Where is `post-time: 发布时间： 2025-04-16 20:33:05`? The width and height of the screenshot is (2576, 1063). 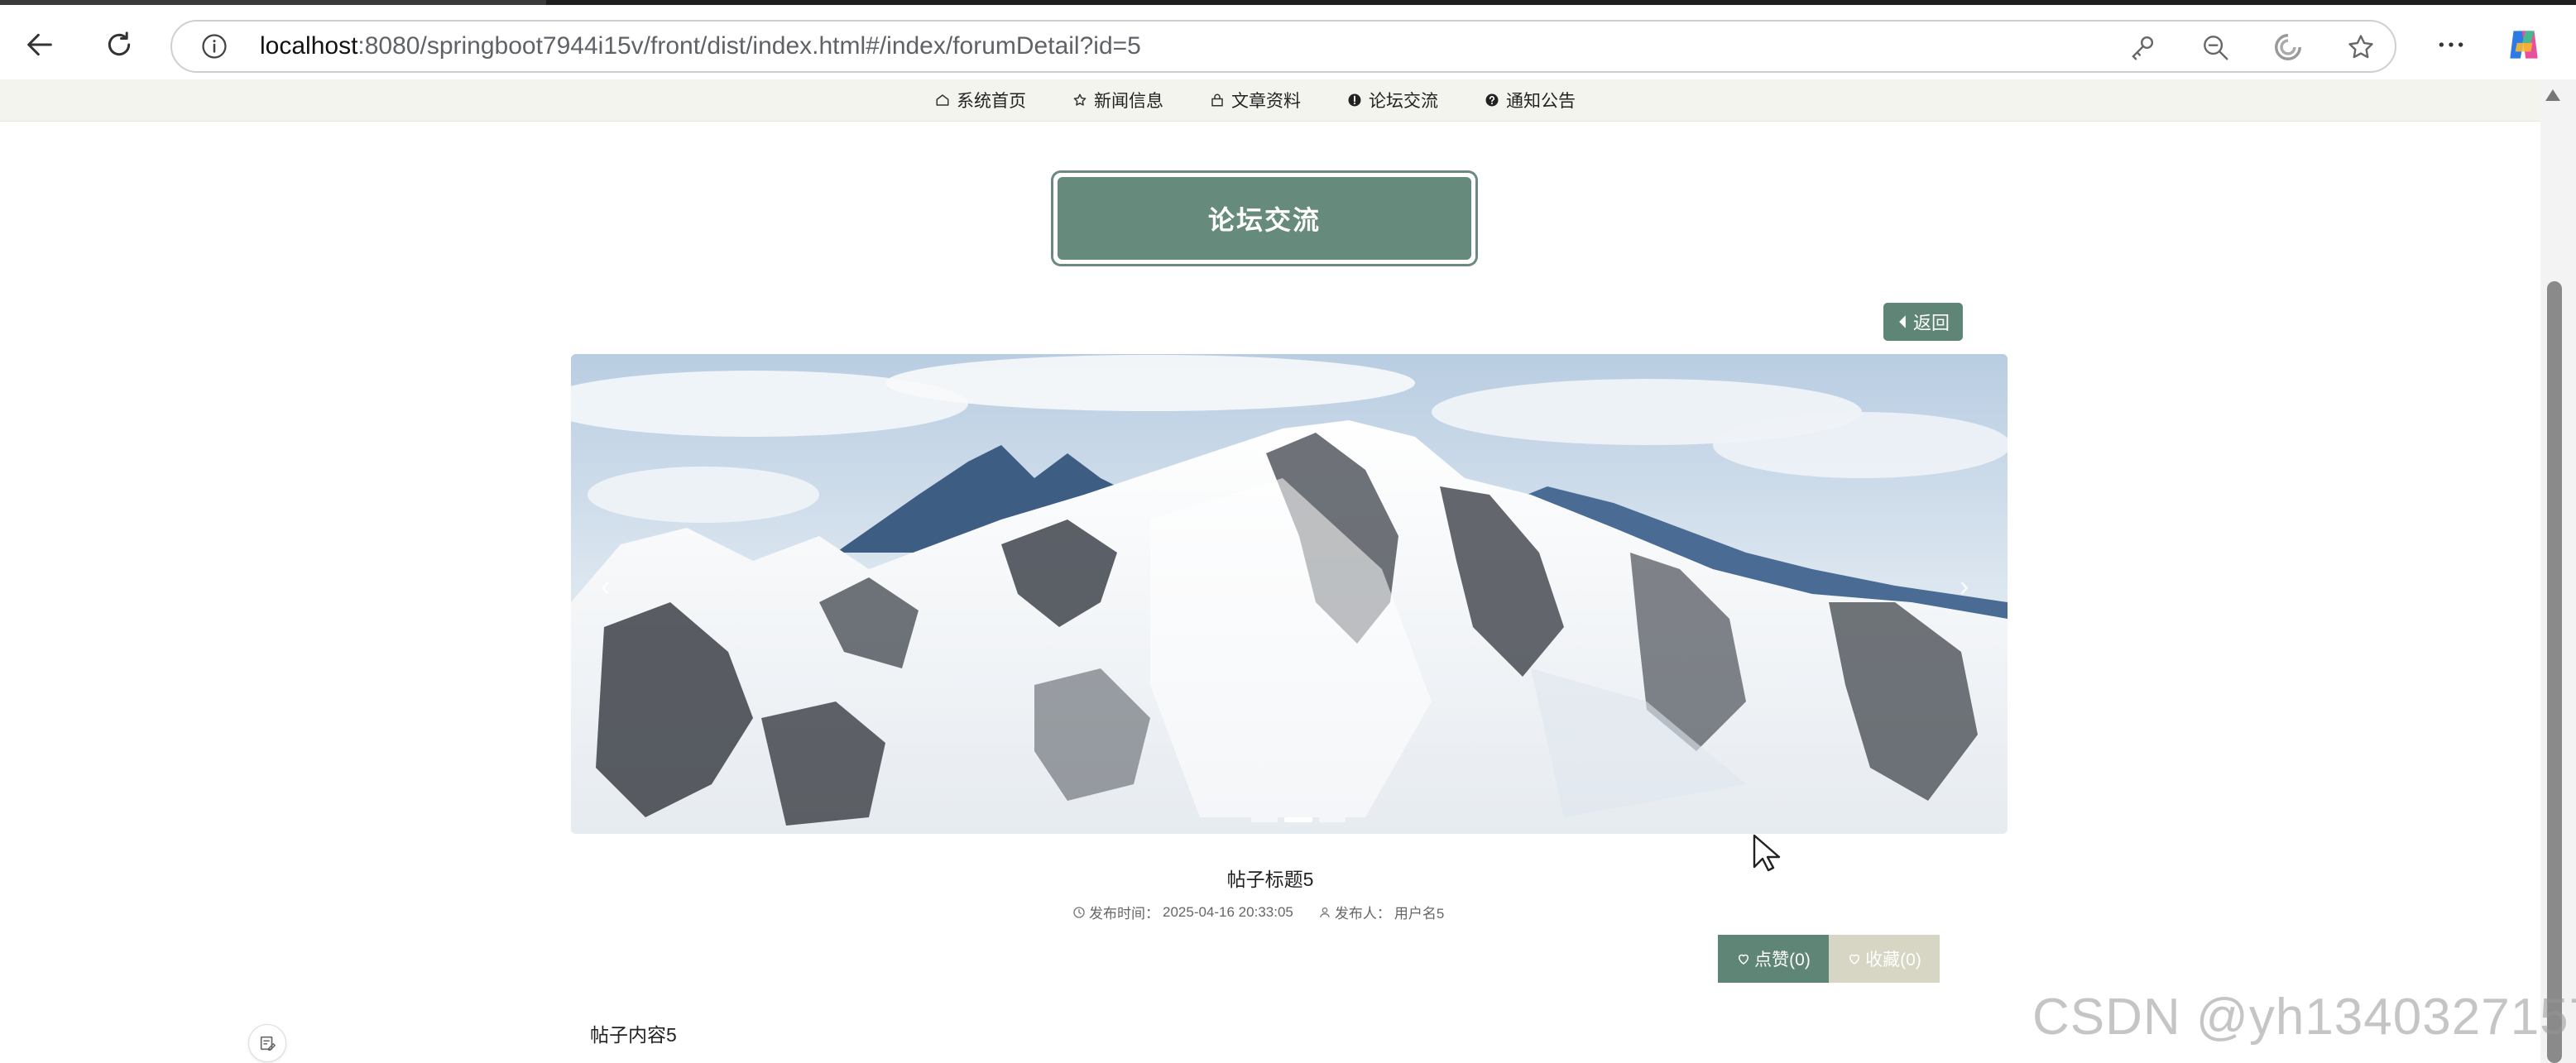
post-time: 发布时间： 2025-04-16 20:33:05 is located at coordinates (1182, 912).